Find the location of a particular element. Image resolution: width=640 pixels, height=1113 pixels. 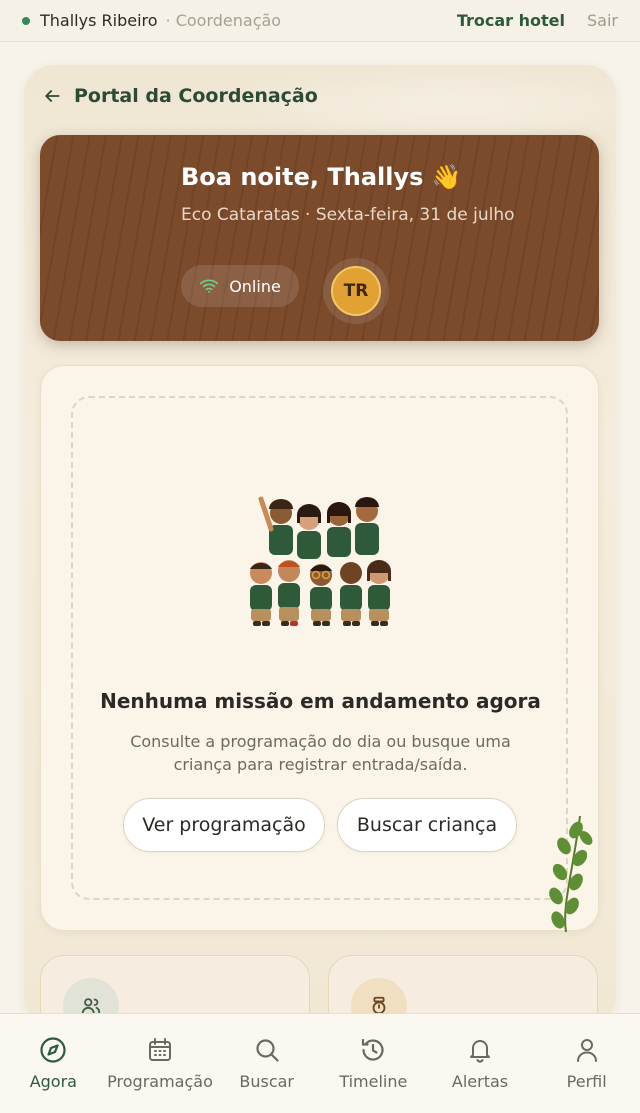

nav-item-programacao: Programação is located at coordinates (160, 1063).